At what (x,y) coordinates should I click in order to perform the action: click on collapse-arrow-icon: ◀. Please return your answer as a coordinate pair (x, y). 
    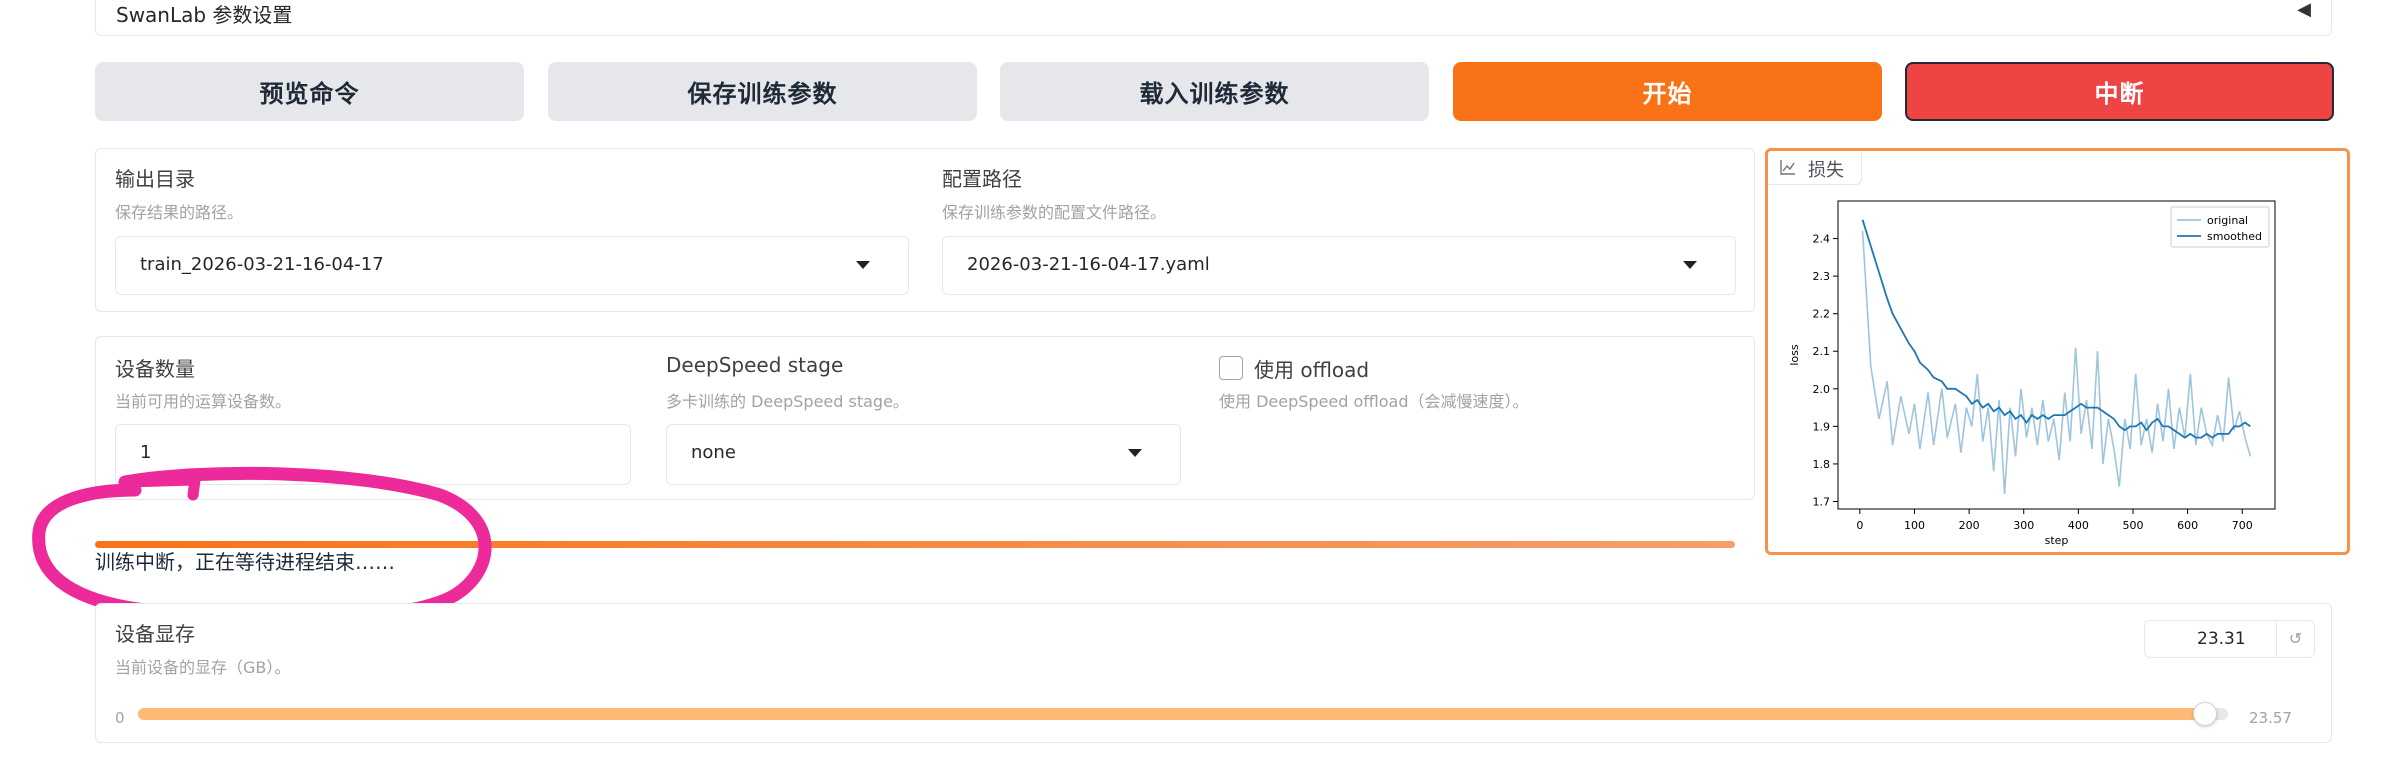
    Looking at the image, I should click on (2304, 10).